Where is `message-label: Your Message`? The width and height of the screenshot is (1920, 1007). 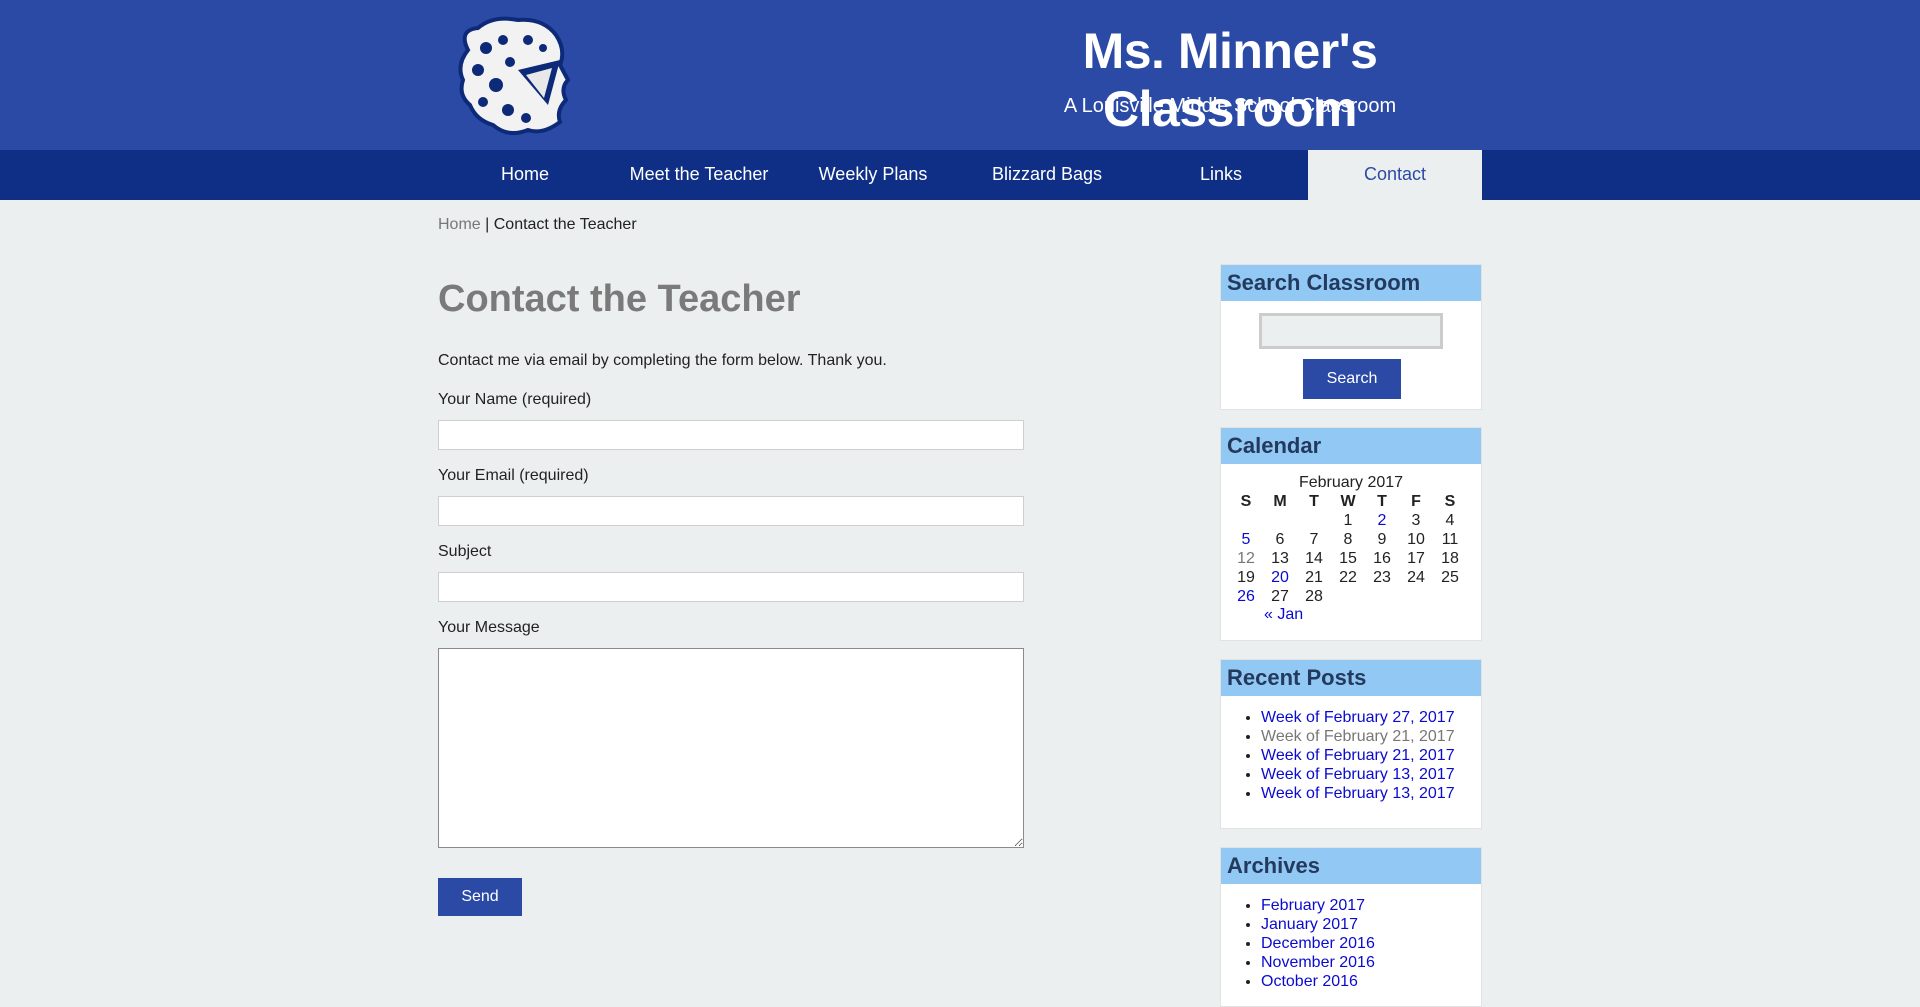
message-label: Your Message is located at coordinates (489, 627).